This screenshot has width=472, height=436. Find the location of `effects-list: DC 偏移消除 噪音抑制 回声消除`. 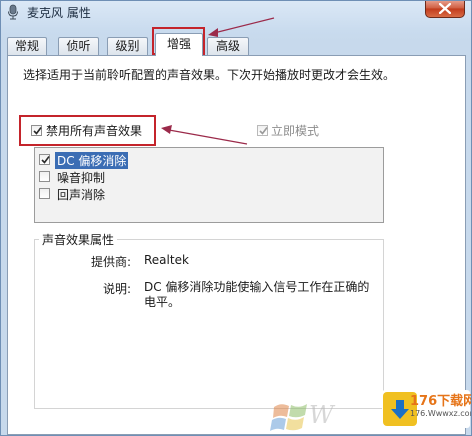

effects-list: DC 偏移消除 噪音抑制 回声消除 is located at coordinates (209, 185).